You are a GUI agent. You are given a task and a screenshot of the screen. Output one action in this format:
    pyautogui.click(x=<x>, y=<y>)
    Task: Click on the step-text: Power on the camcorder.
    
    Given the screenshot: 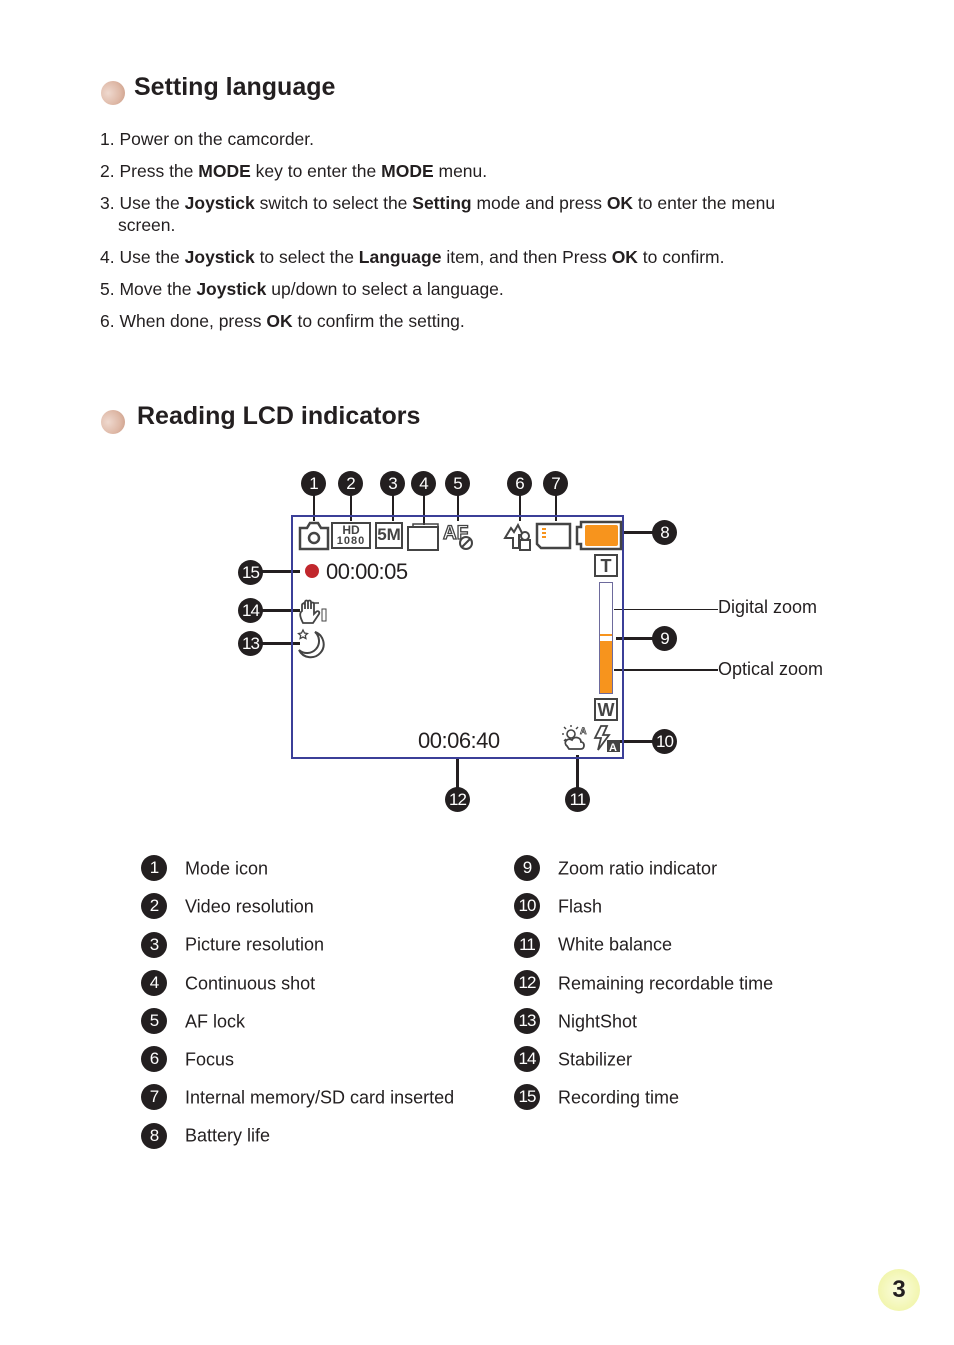 What is the action you would take?
    pyautogui.click(x=217, y=139)
    